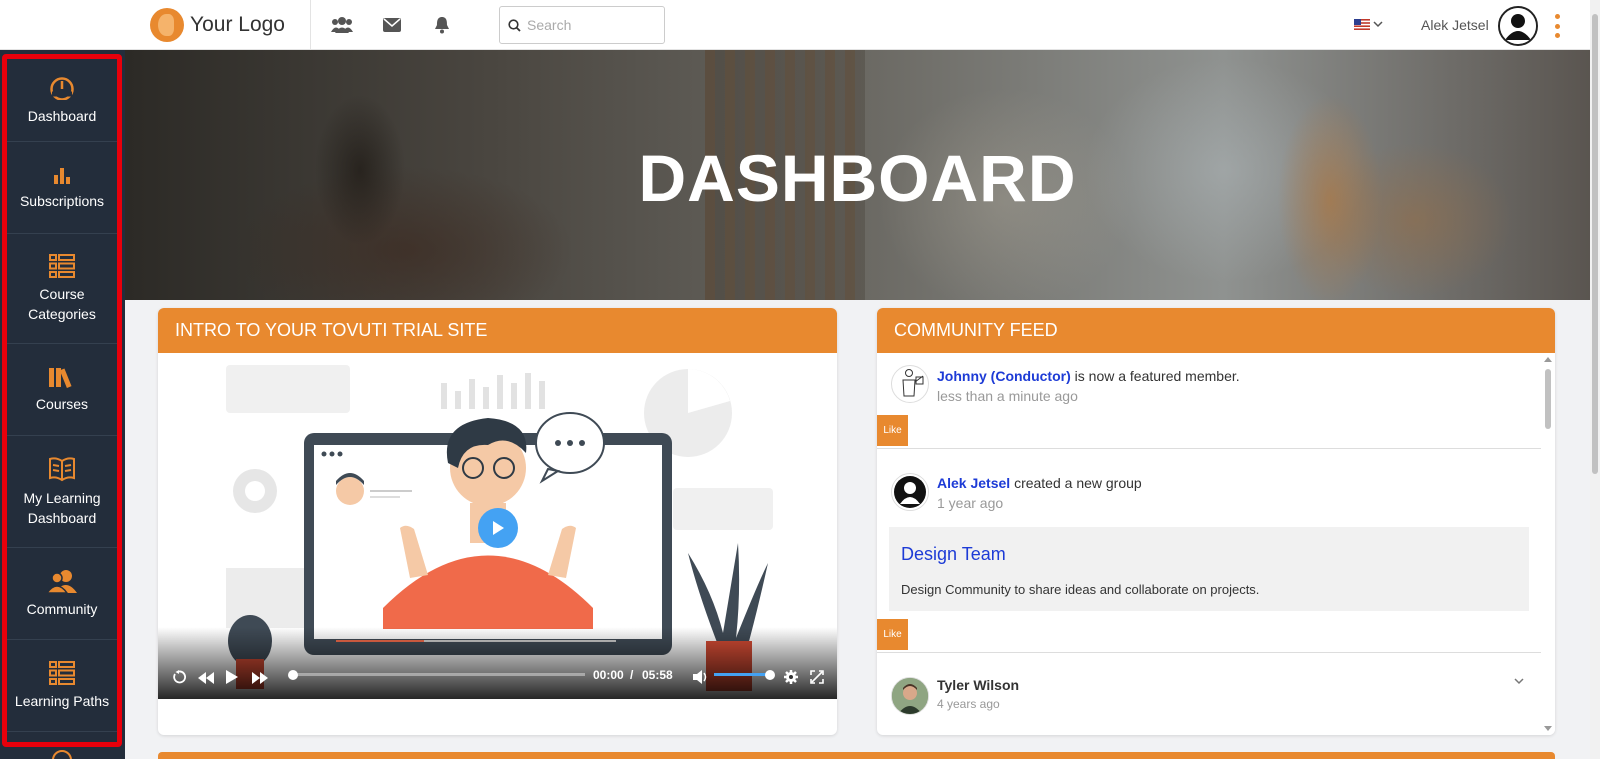  What do you see at coordinates (1557, 26) in the screenshot?
I see `kebab-menu-icon` at bounding box center [1557, 26].